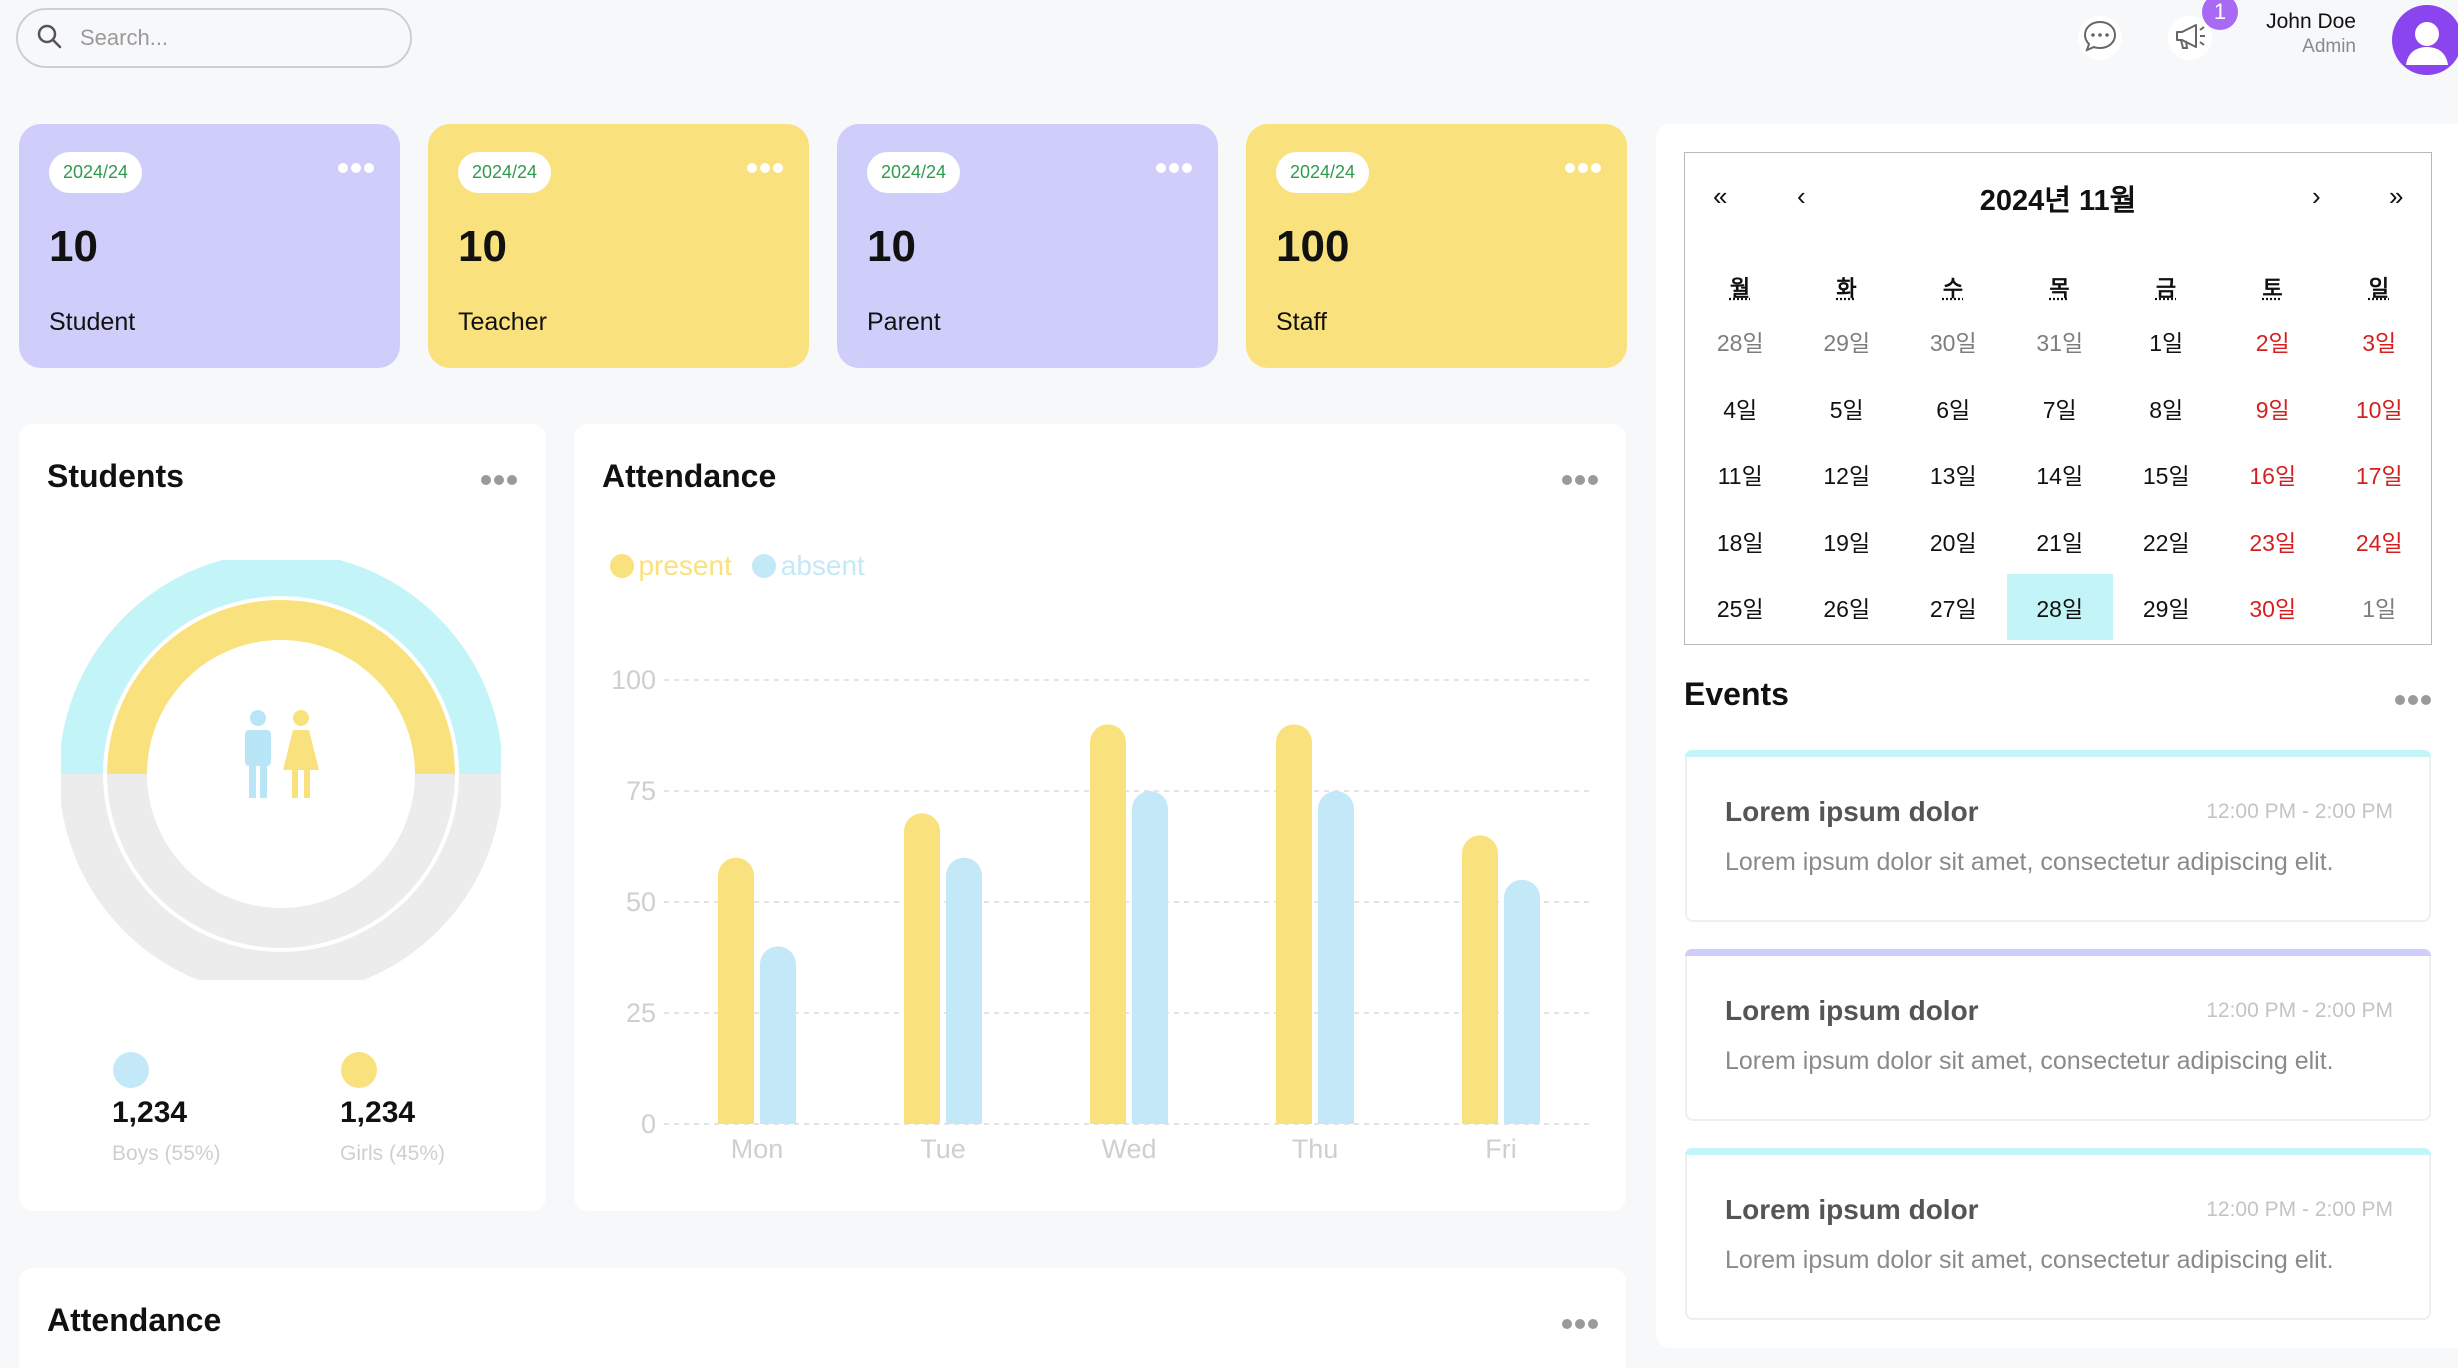 Image resolution: width=2458 pixels, height=1368 pixels. I want to click on y-tick-label: 25, so click(641, 1013).